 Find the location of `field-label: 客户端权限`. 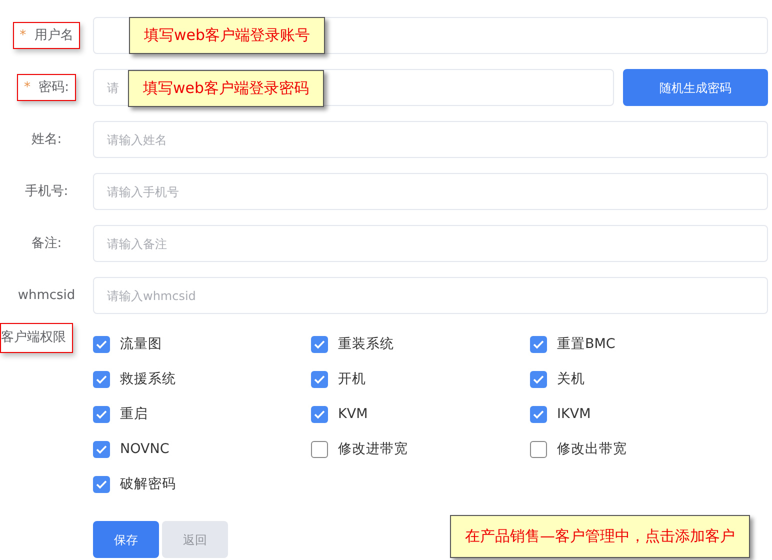

field-label: 客户端权限 is located at coordinates (36, 337).